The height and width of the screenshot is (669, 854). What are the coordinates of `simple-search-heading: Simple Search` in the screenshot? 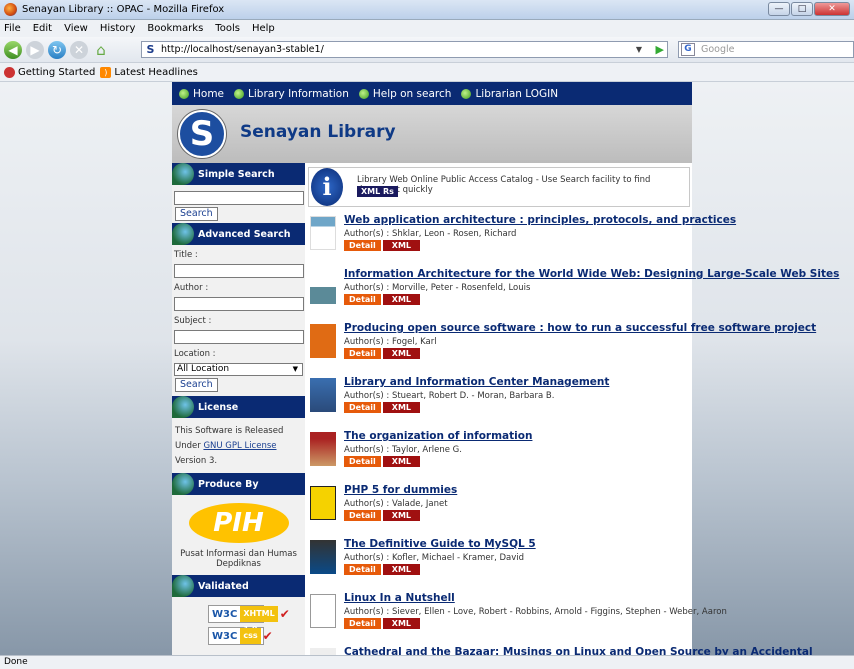 It's located at (238, 174).